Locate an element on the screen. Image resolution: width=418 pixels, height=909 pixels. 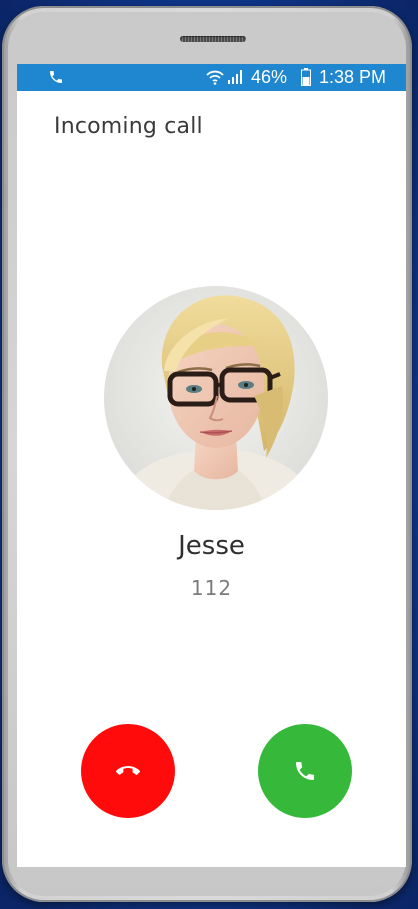
accept-call-button is located at coordinates (305, 771).